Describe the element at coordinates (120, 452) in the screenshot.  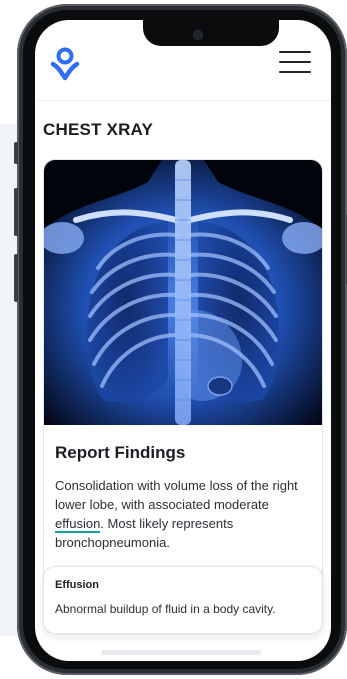
I see `report-findings-heading: Report Findings` at that location.